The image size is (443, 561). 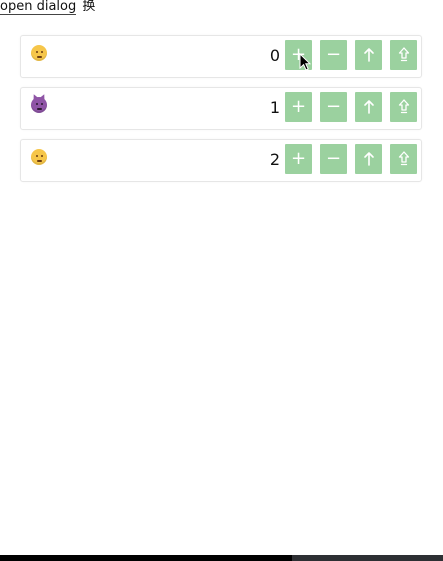 I want to click on mouse-cursor-icon, so click(x=305, y=62).